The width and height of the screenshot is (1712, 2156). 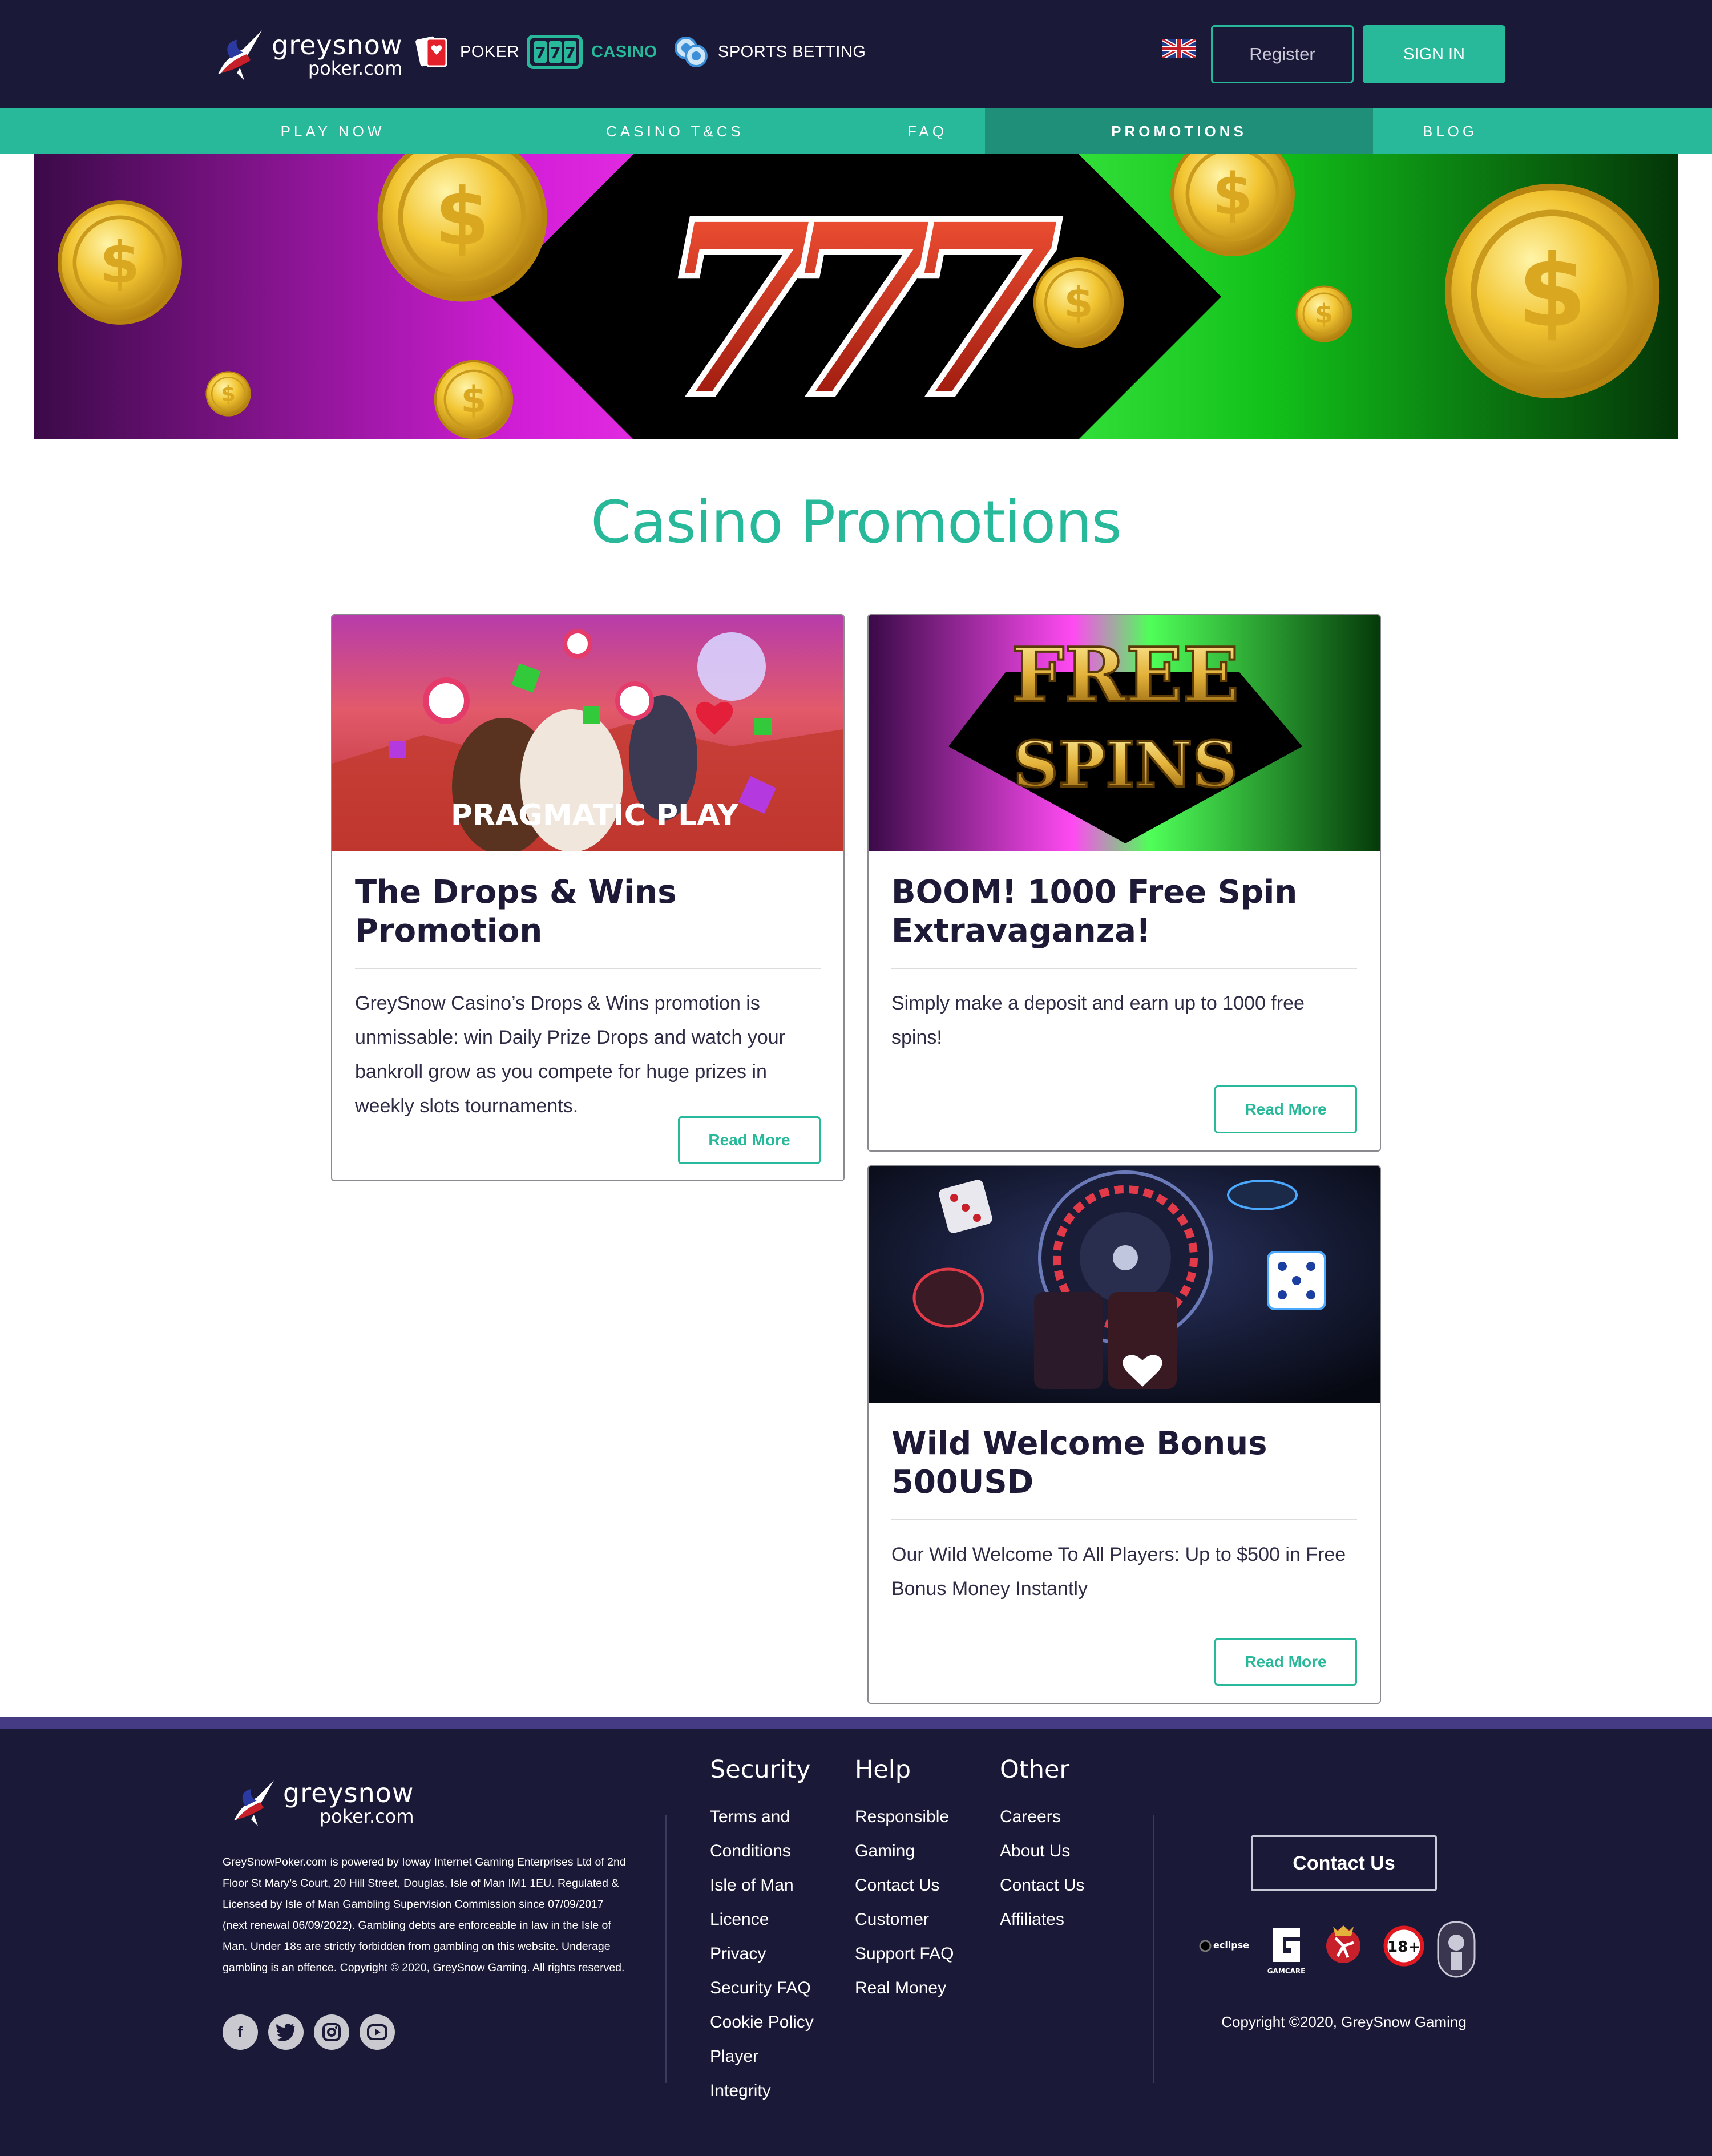 I want to click on footer-link: Privacy, so click(x=762, y=1954).